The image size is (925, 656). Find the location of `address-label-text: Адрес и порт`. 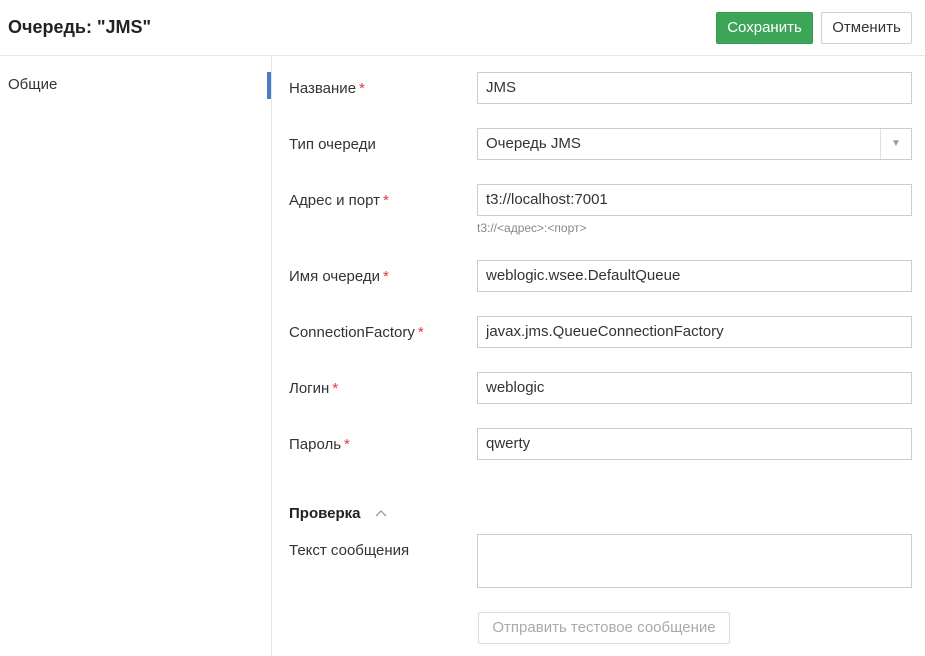

address-label-text: Адрес и порт is located at coordinates (335, 200).